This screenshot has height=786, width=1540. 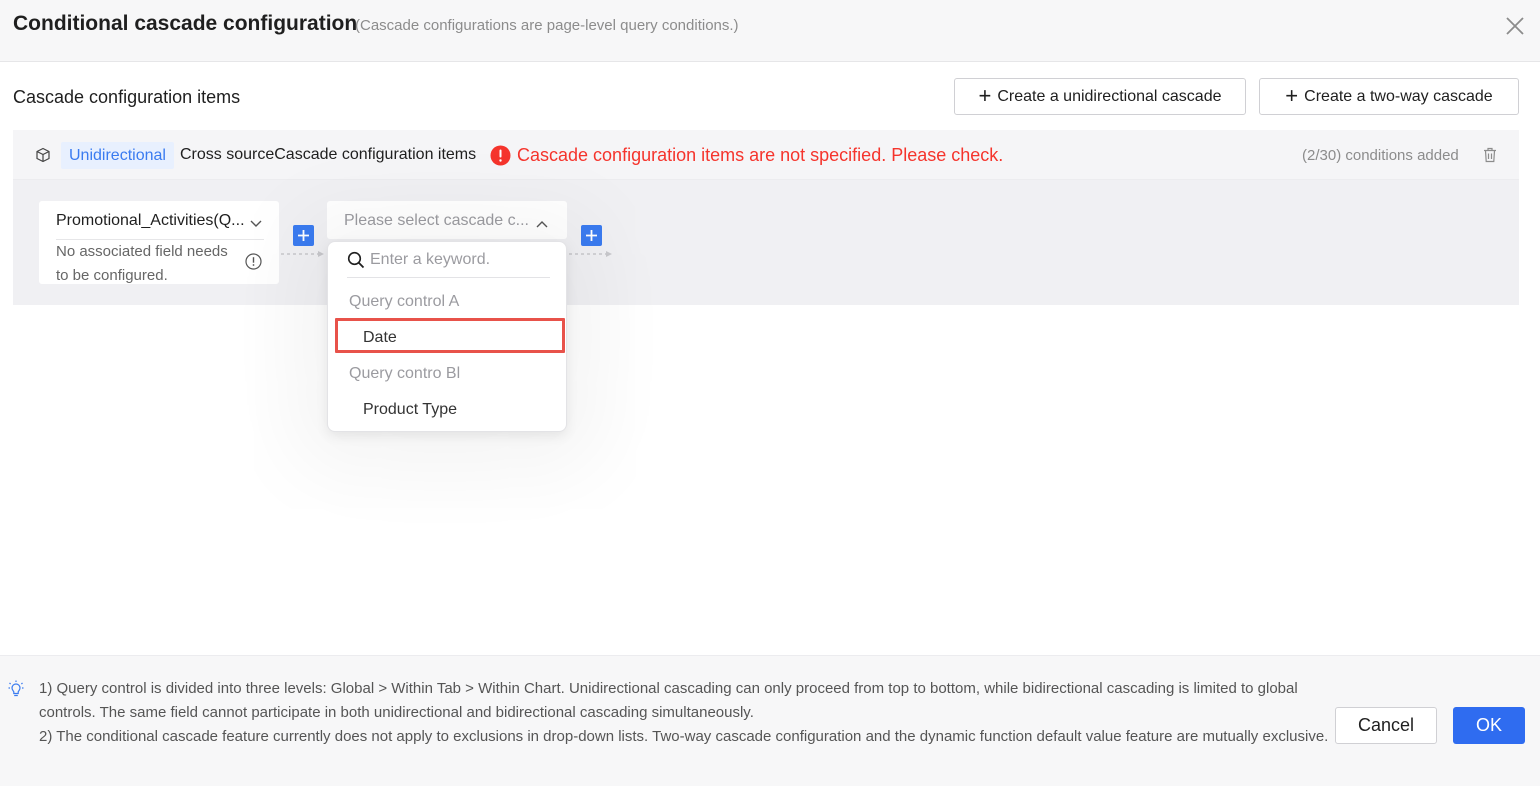 What do you see at coordinates (1386, 725) in the screenshot?
I see `cancel-button: Cancel` at bounding box center [1386, 725].